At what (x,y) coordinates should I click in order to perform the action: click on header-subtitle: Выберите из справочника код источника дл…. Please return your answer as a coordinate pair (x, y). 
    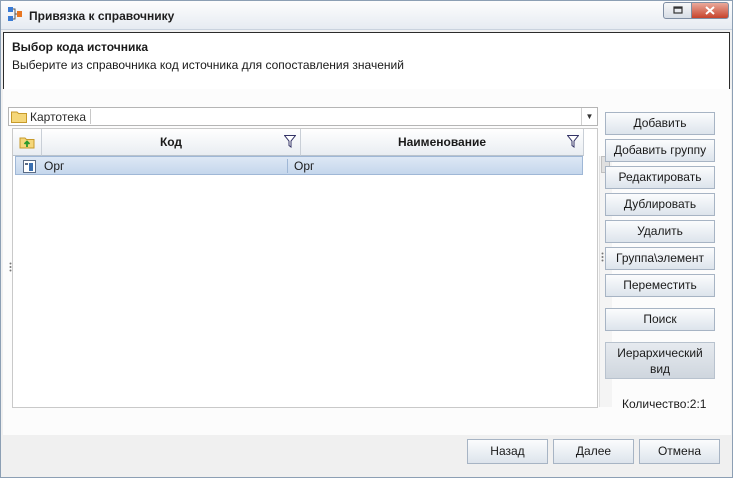
    Looking at the image, I should click on (208, 65).